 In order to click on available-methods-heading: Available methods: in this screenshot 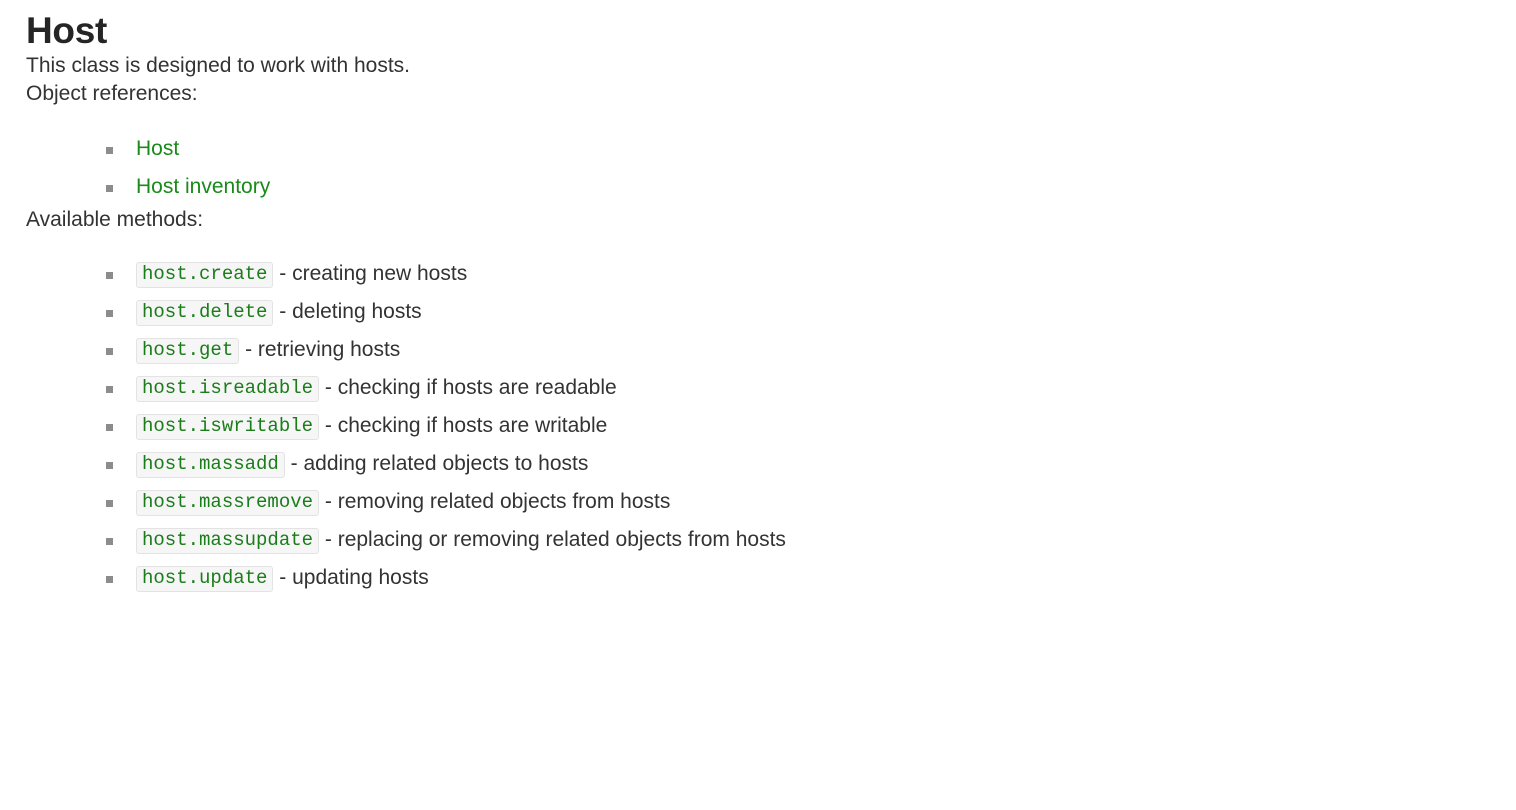, I will do `click(115, 219)`.